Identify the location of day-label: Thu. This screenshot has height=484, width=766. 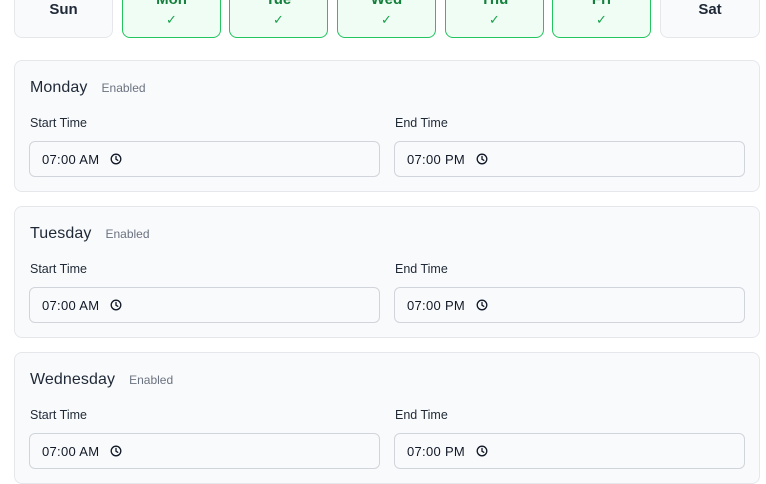
(494, 4).